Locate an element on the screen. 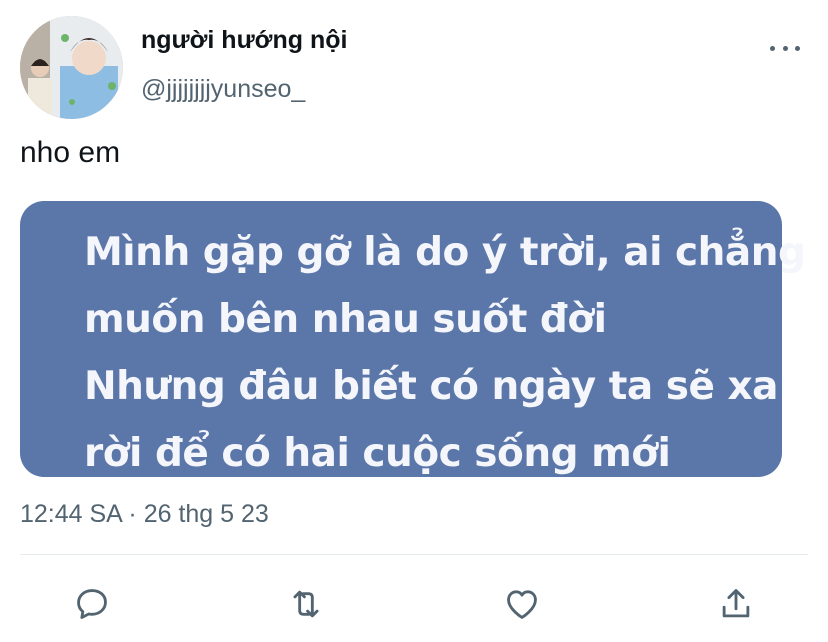 The image size is (828, 642). retweet-icon is located at coordinates (306, 604).